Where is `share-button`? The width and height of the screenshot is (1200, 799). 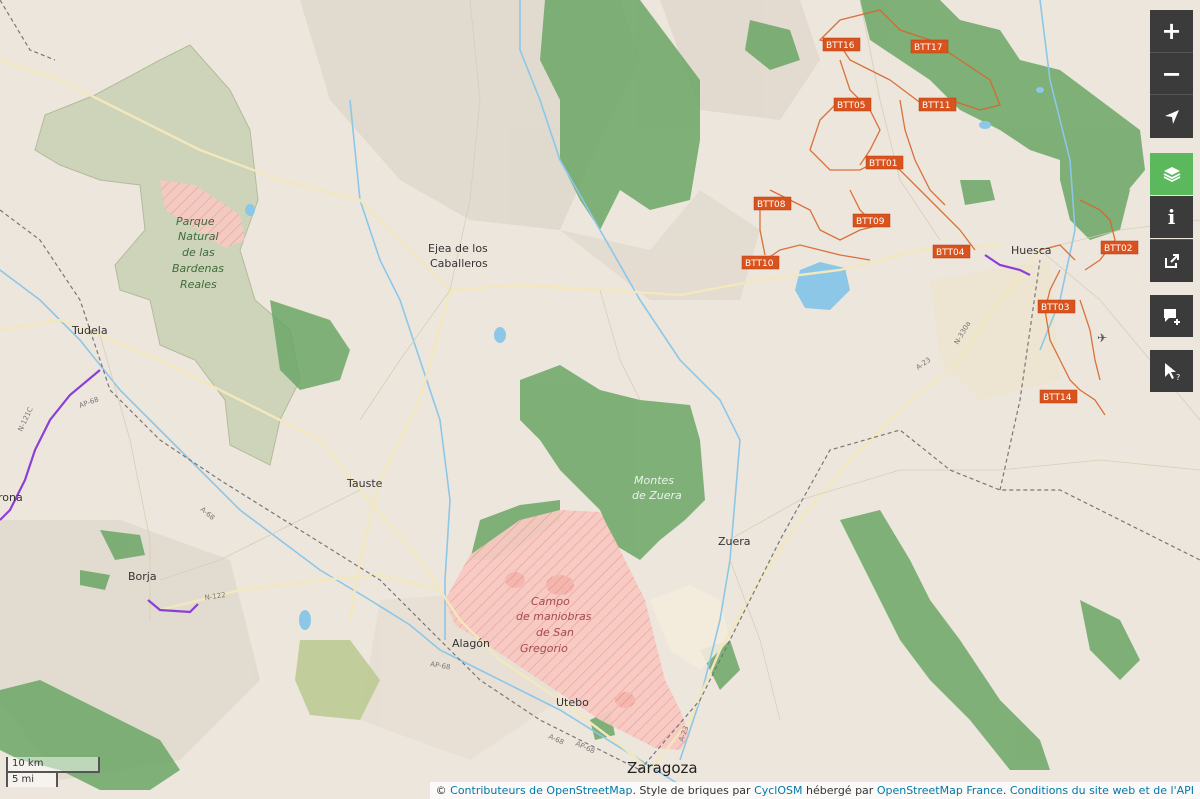
share-button is located at coordinates (1171, 260).